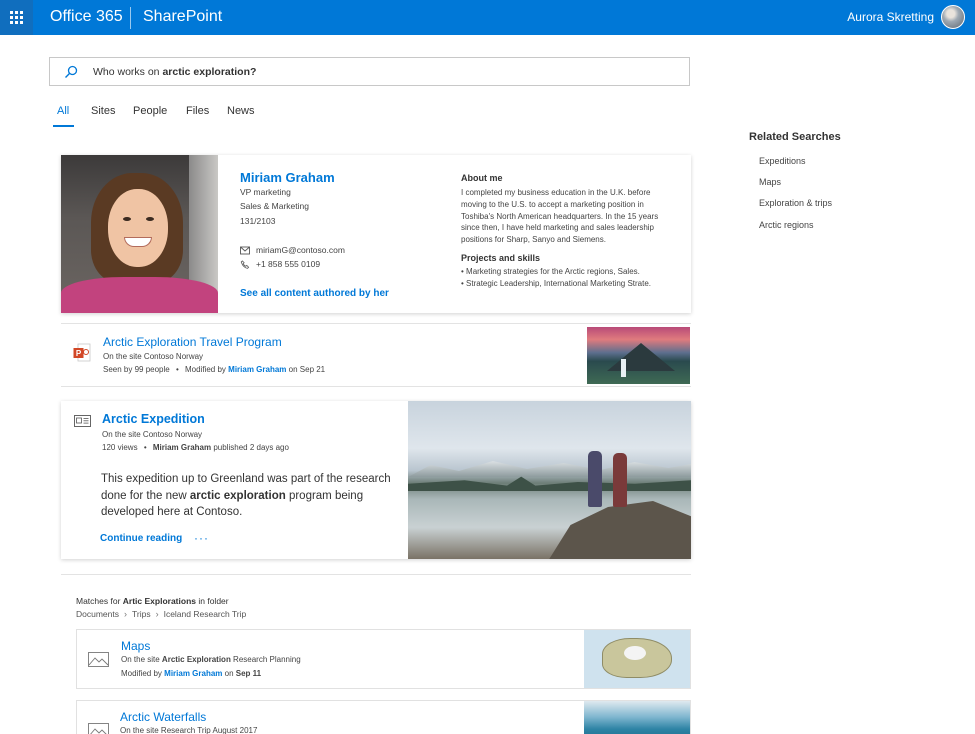  Describe the element at coordinates (487, 17) in the screenshot. I see `top-bar: Office 365 SharePoint Aurora Skretting` at that location.